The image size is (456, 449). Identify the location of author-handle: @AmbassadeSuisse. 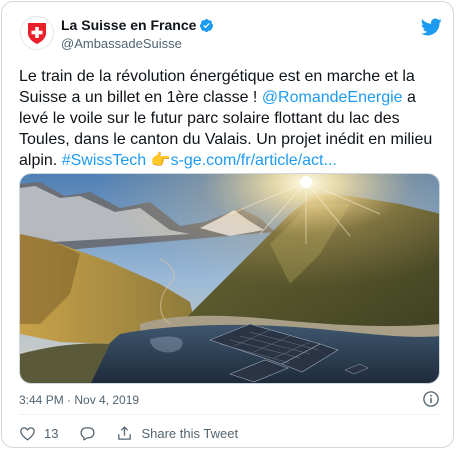
(121, 43).